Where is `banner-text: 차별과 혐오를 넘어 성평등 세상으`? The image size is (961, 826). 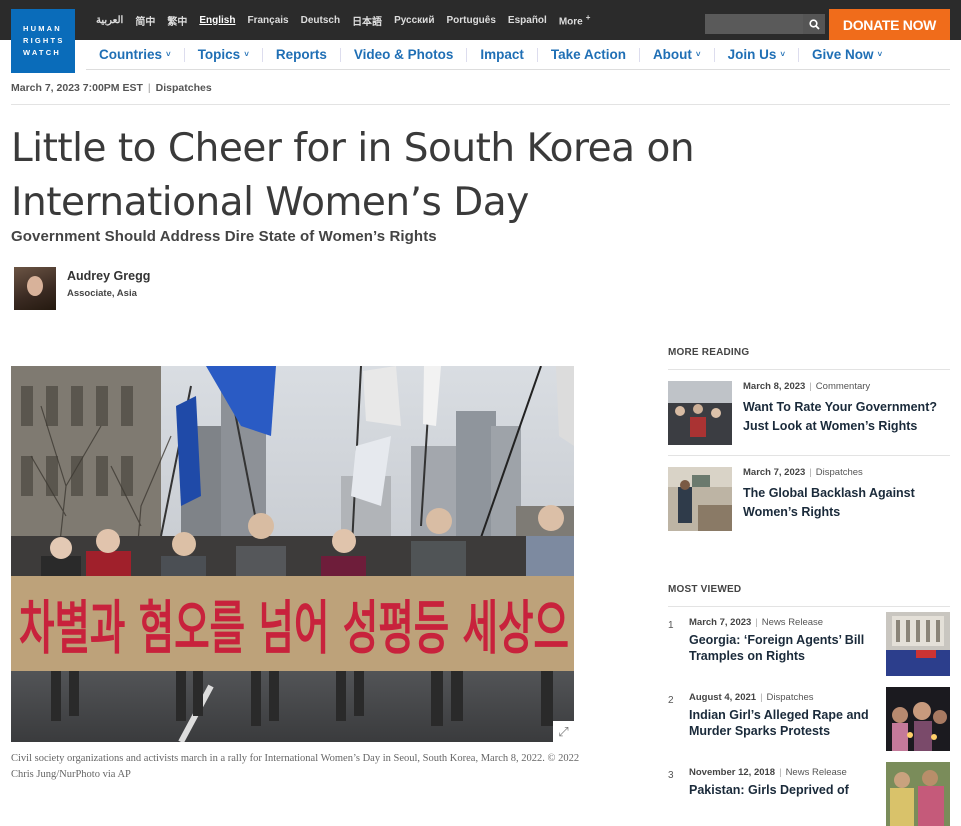 banner-text: 차별과 혐오를 넘어 성평등 세상으 is located at coordinates (294, 628).